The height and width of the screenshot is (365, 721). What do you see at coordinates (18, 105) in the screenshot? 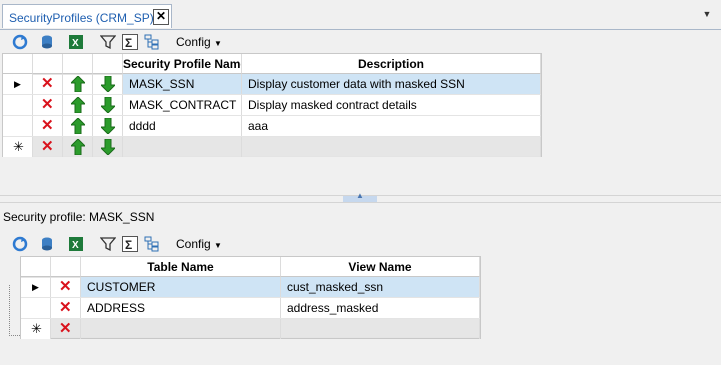
I see `row-indicator` at bounding box center [18, 105].